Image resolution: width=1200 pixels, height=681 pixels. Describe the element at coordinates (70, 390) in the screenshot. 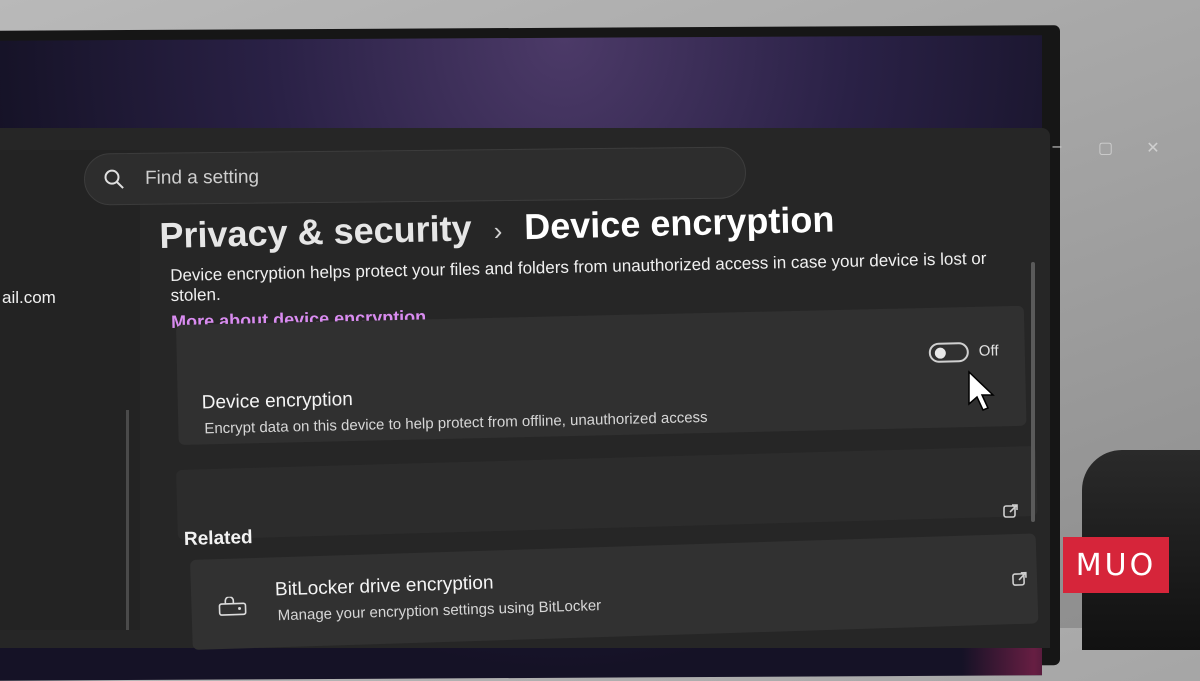

I see `sidebar` at that location.